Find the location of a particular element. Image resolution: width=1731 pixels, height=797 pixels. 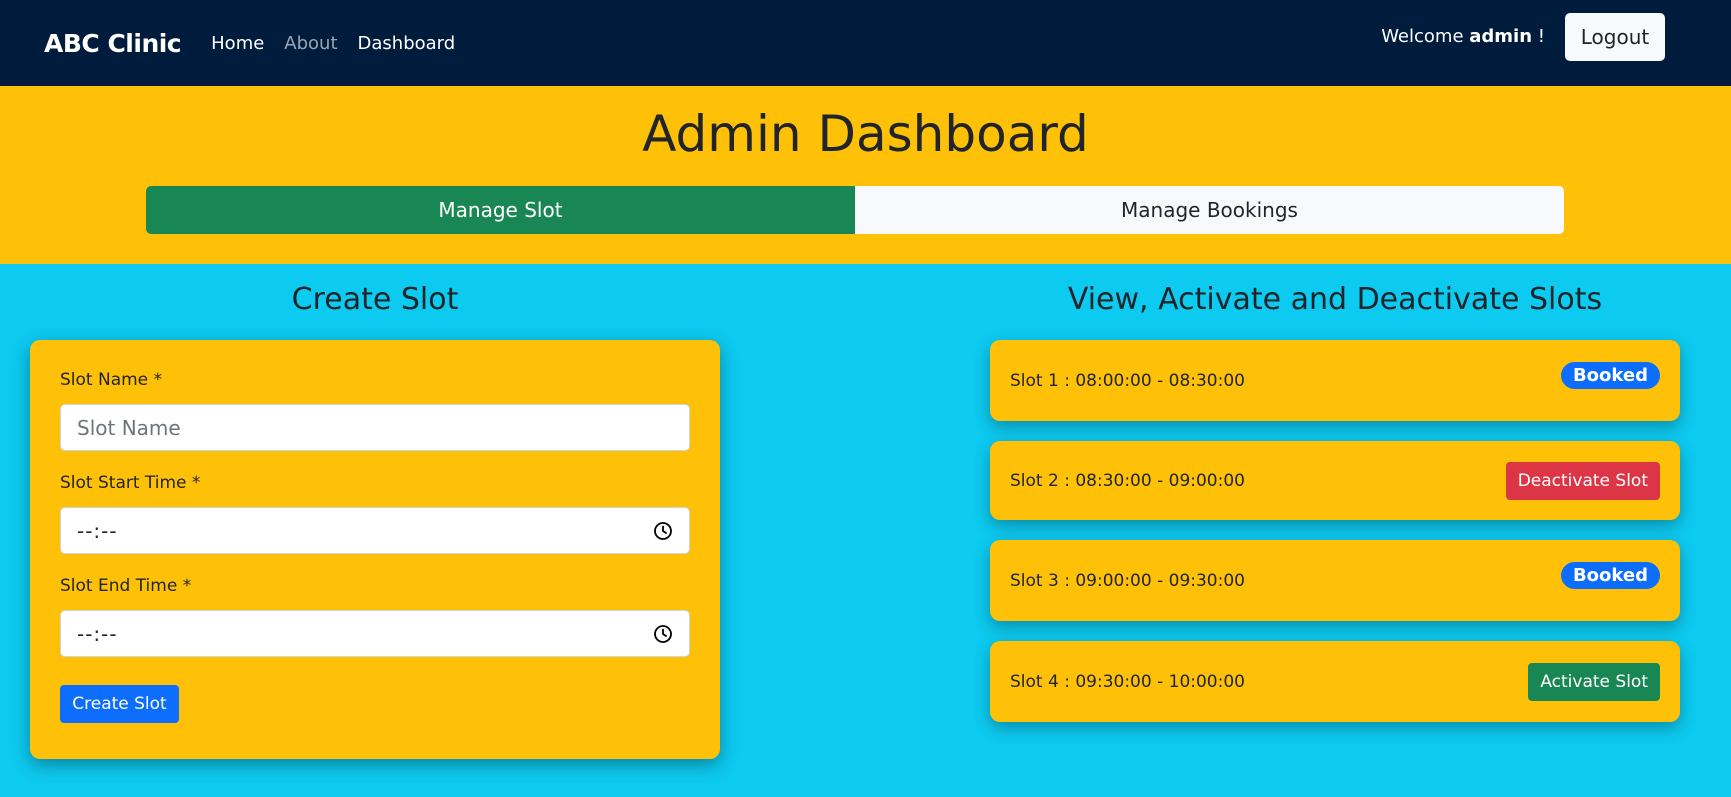

deactivate-slot-button: Deactivate Slot is located at coordinates (1582, 480).